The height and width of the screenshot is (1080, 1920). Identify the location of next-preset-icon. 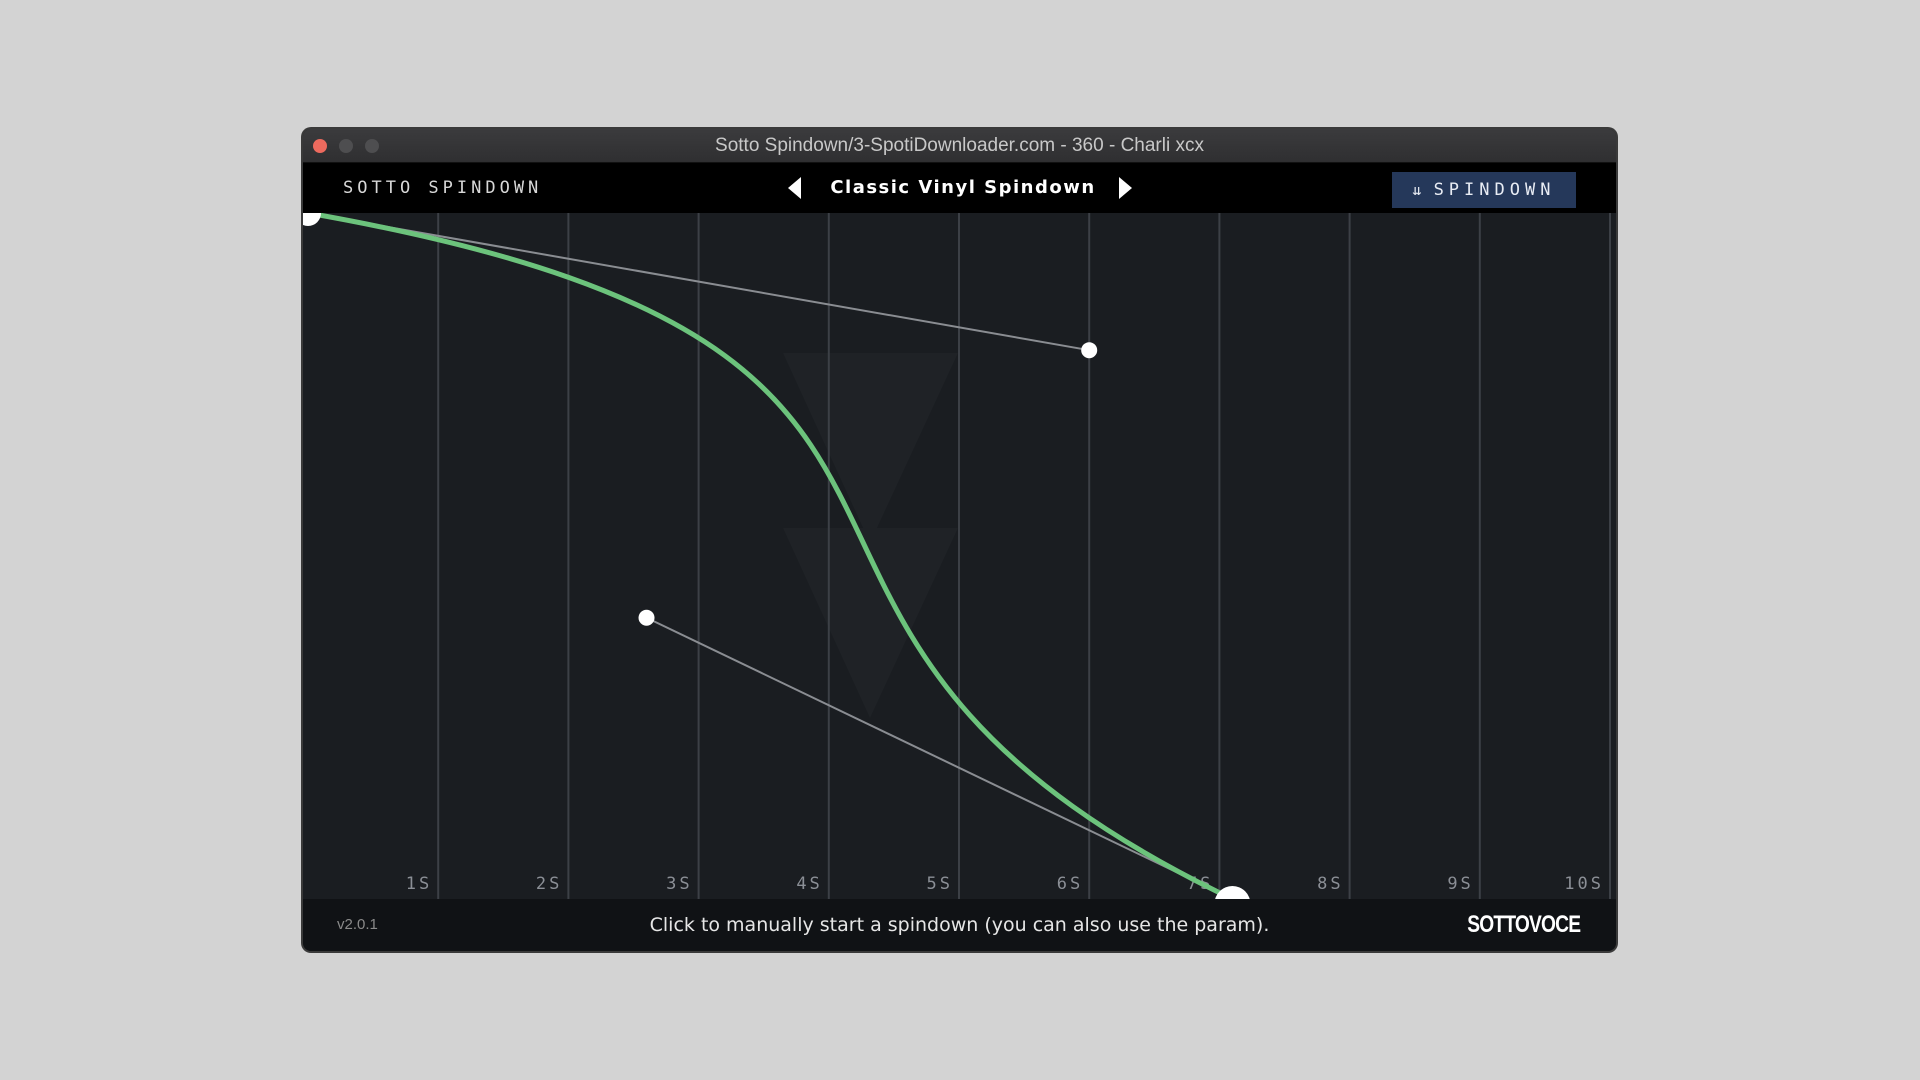
(1125, 188).